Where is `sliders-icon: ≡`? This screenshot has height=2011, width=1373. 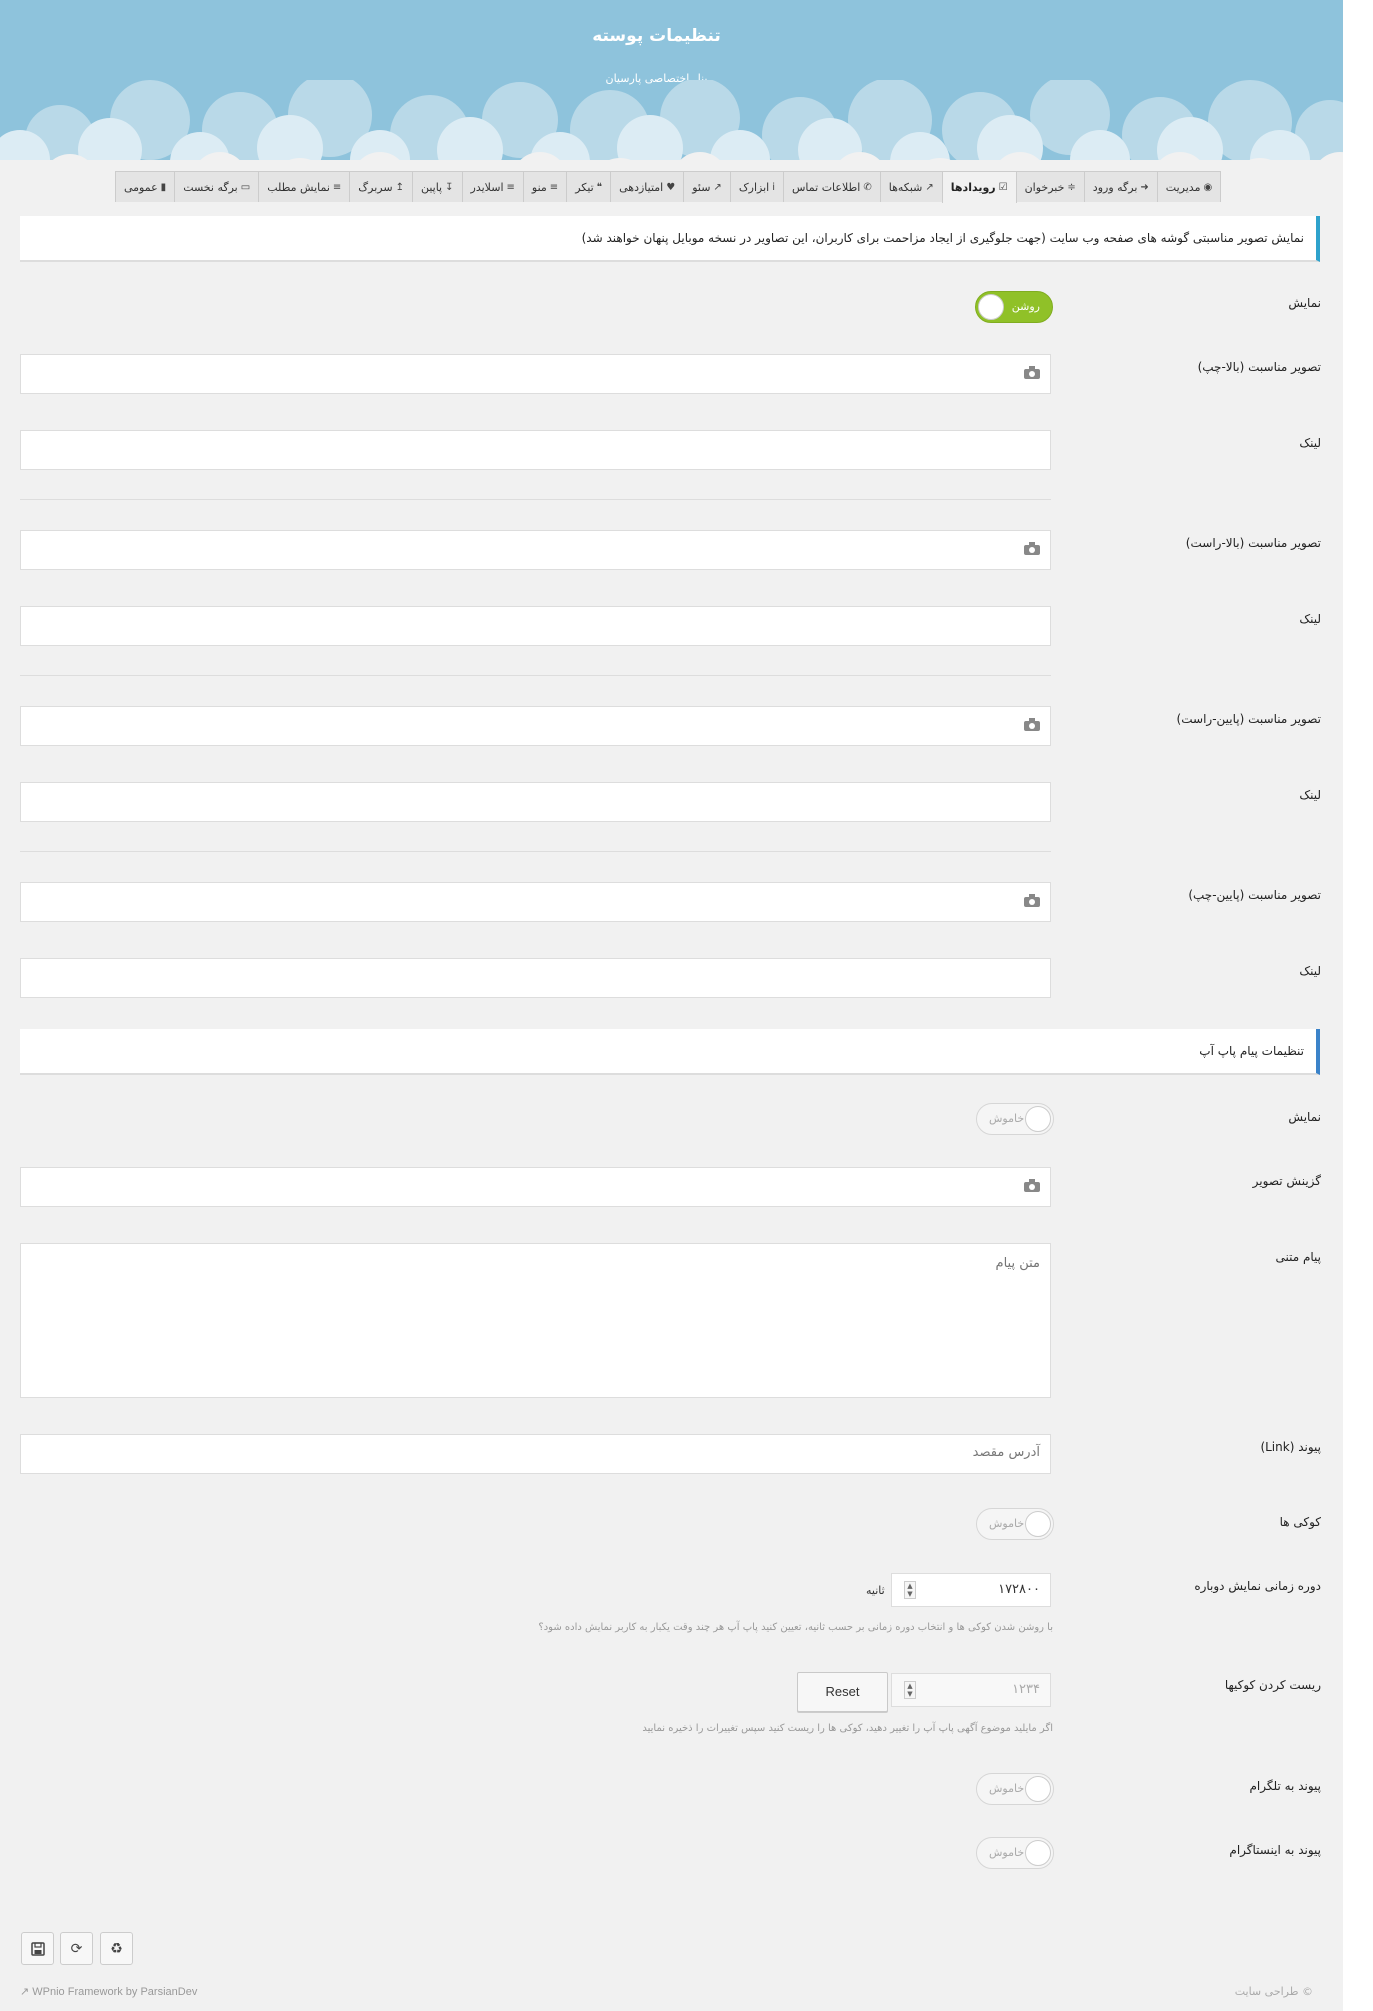
sliders-icon: ≡ is located at coordinates (510, 187).